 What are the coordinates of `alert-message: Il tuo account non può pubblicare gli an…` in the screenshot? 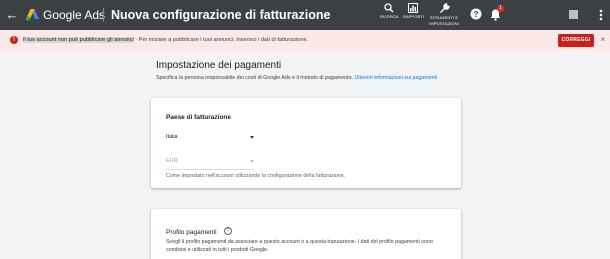 It's located at (165, 40).